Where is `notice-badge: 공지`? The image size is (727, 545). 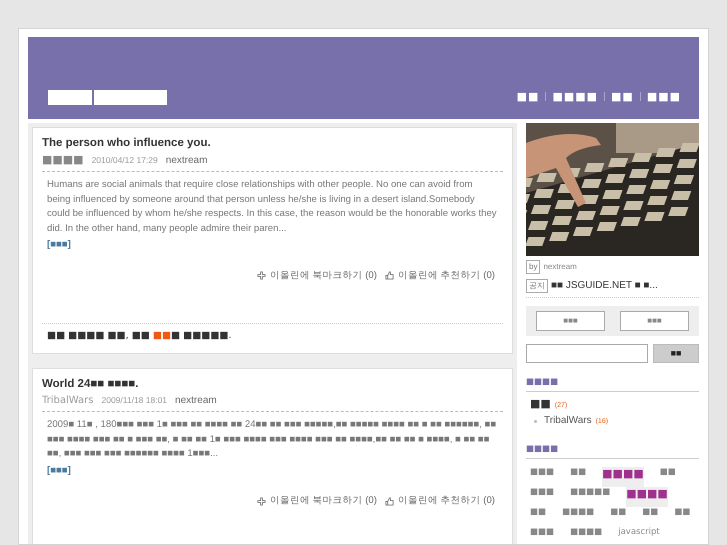 notice-badge: 공지 is located at coordinates (537, 285).